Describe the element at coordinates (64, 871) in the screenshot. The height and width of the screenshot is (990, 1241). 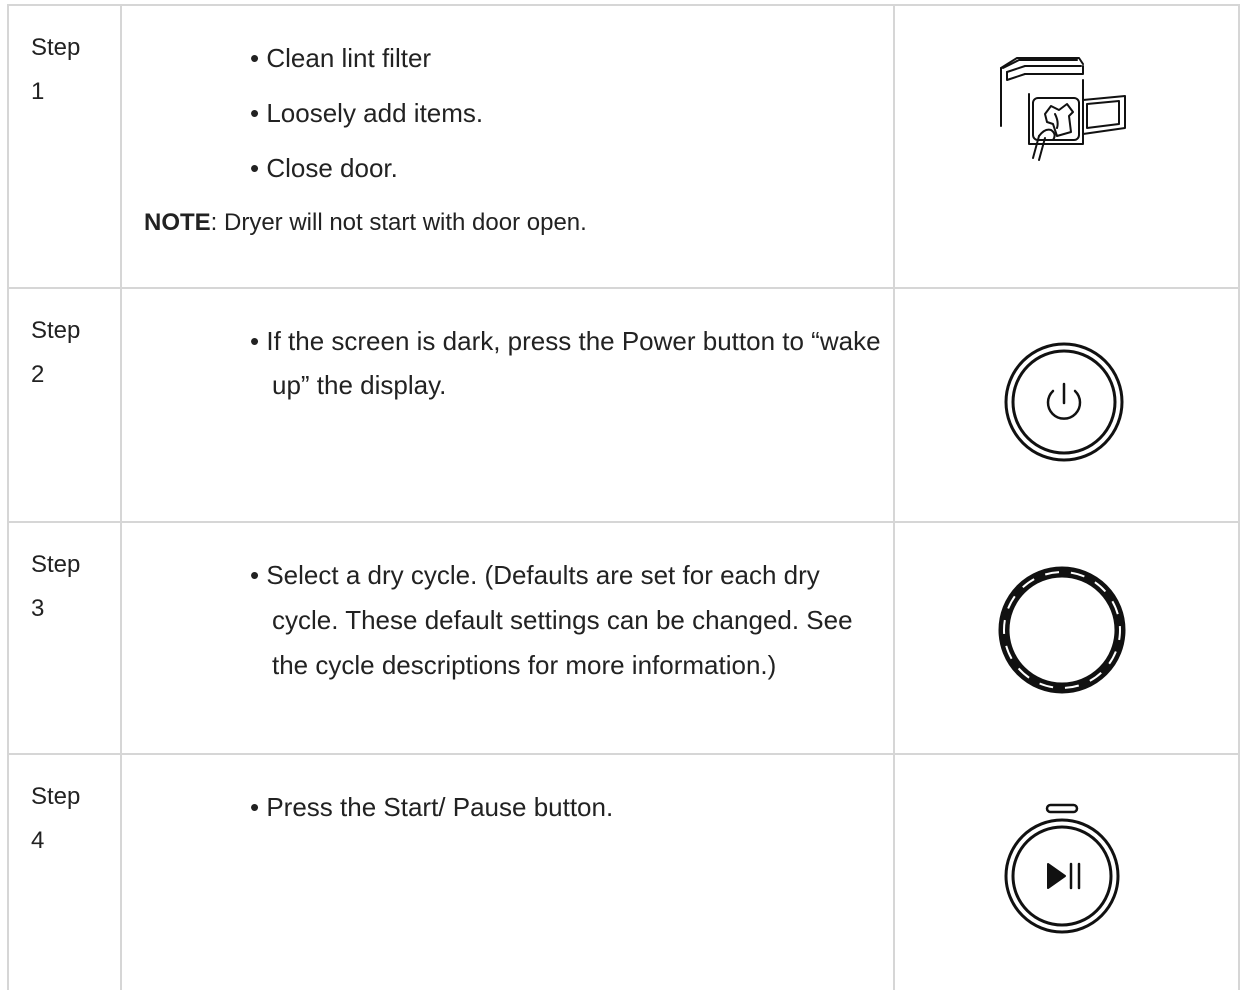
I see `step-label-cell: Step 4` at that location.